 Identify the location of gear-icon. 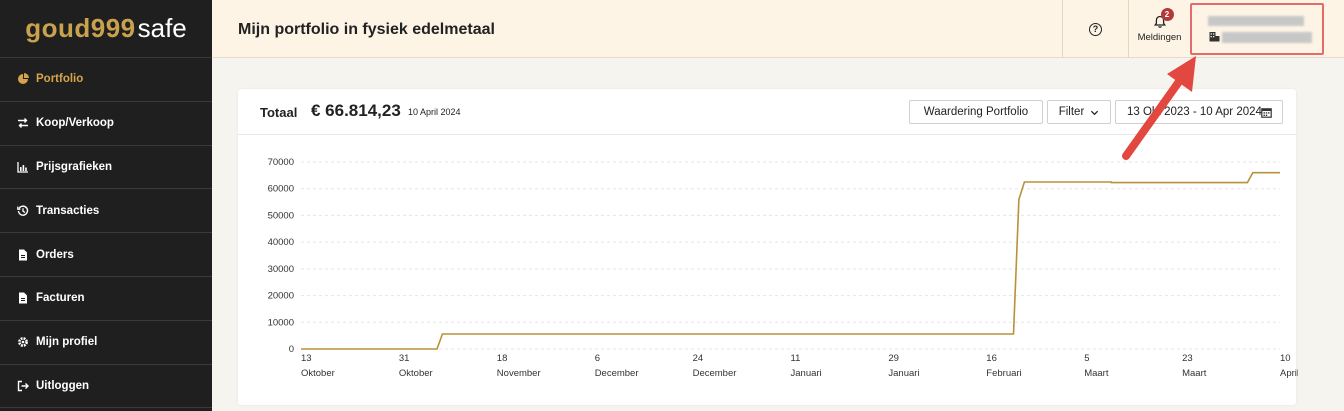
(23, 342).